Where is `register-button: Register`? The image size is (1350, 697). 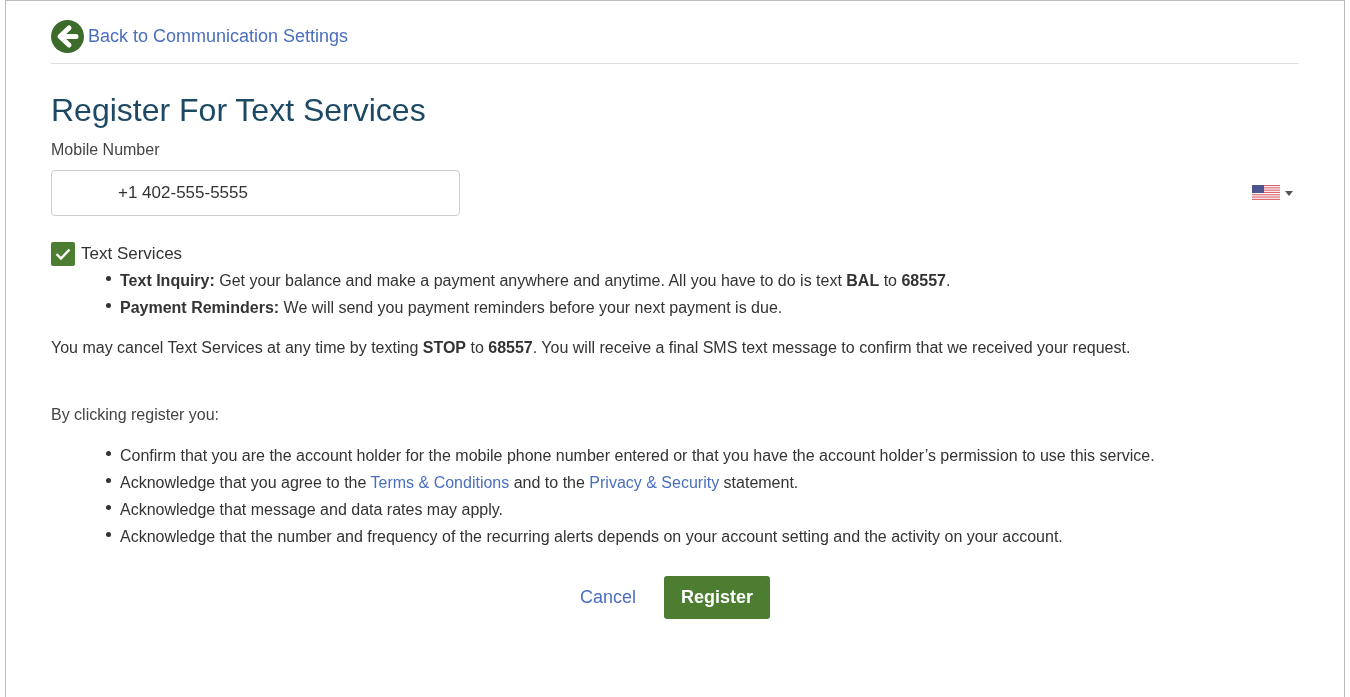
register-button: Register is located at coordinates (717, 597).